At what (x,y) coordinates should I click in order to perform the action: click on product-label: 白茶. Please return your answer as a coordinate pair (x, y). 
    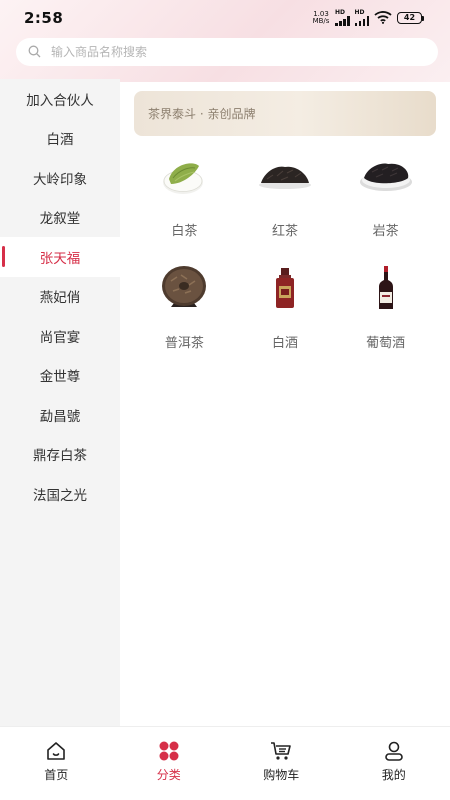
    Looking at the image, I should click on (184, 231).